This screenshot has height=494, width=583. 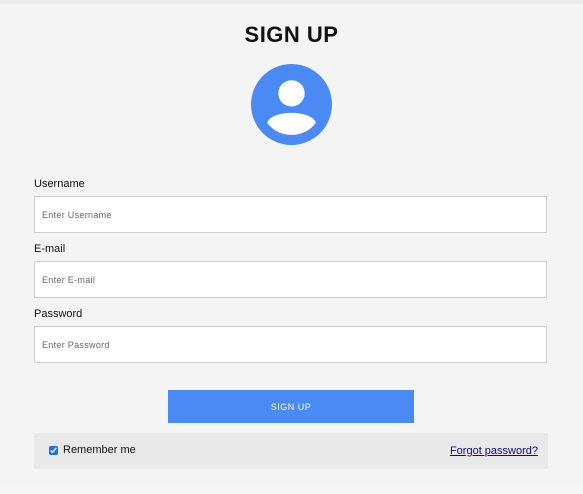 I want to click on page-title: SIGN UP, so click(x=291, y=34).